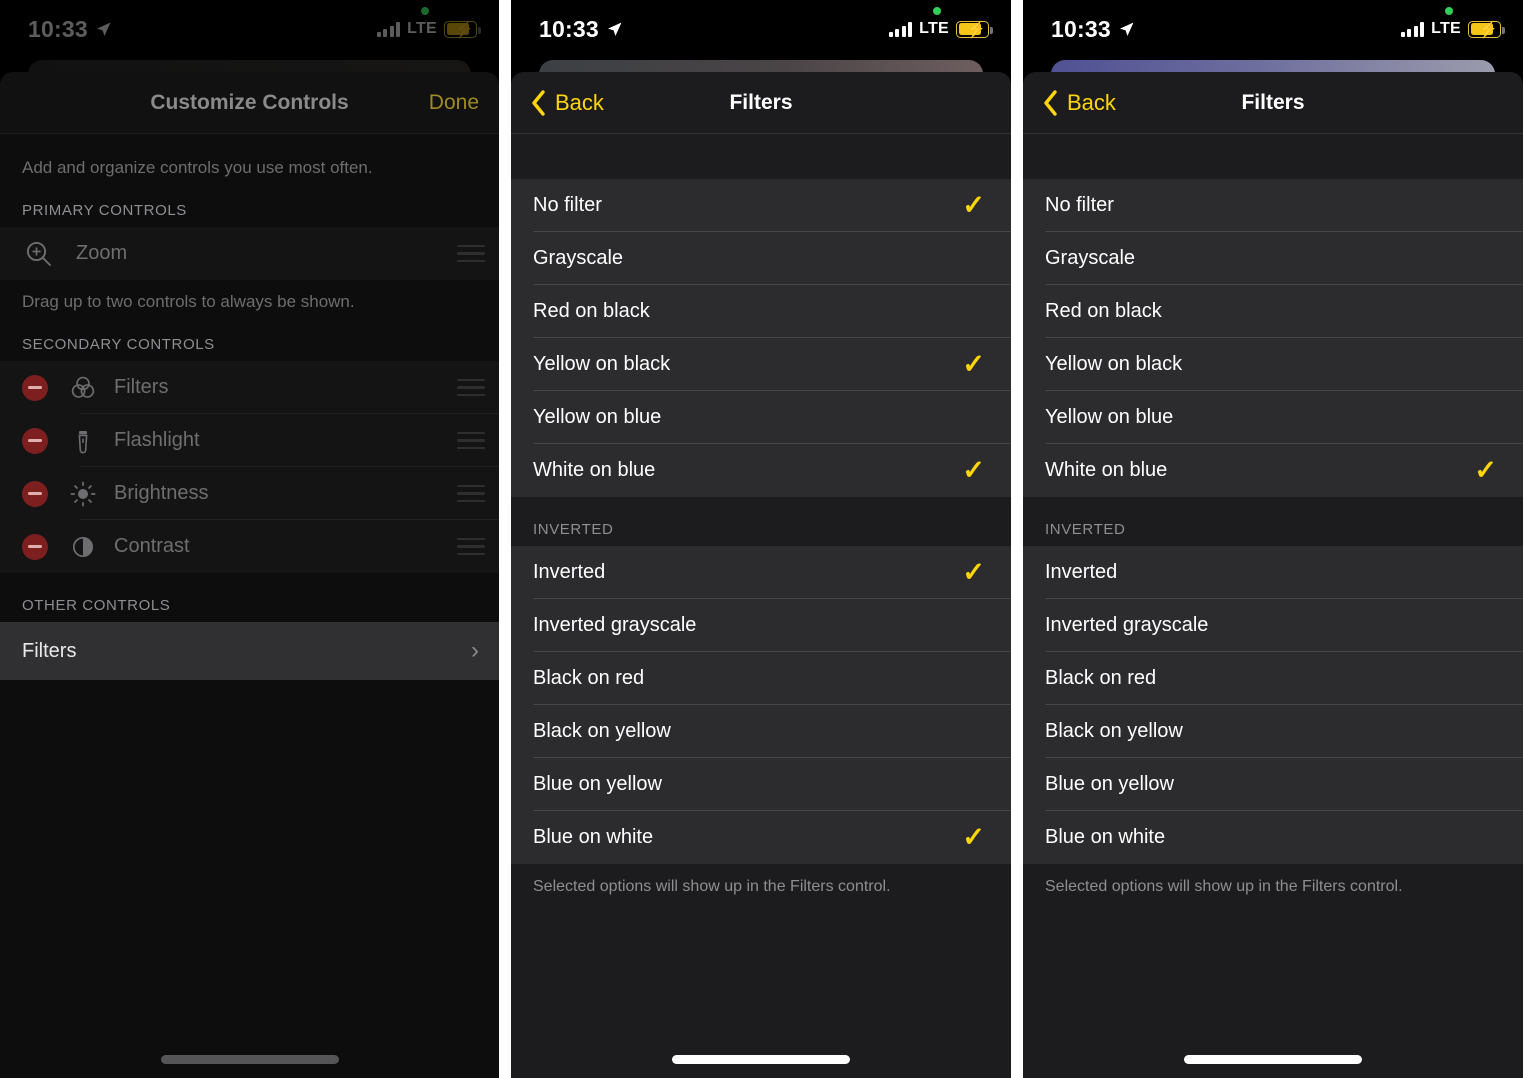 Image resolution: width=1524 pixels, height=1078 pixels. I want to click on back-label: Back, so click(1091, 102).